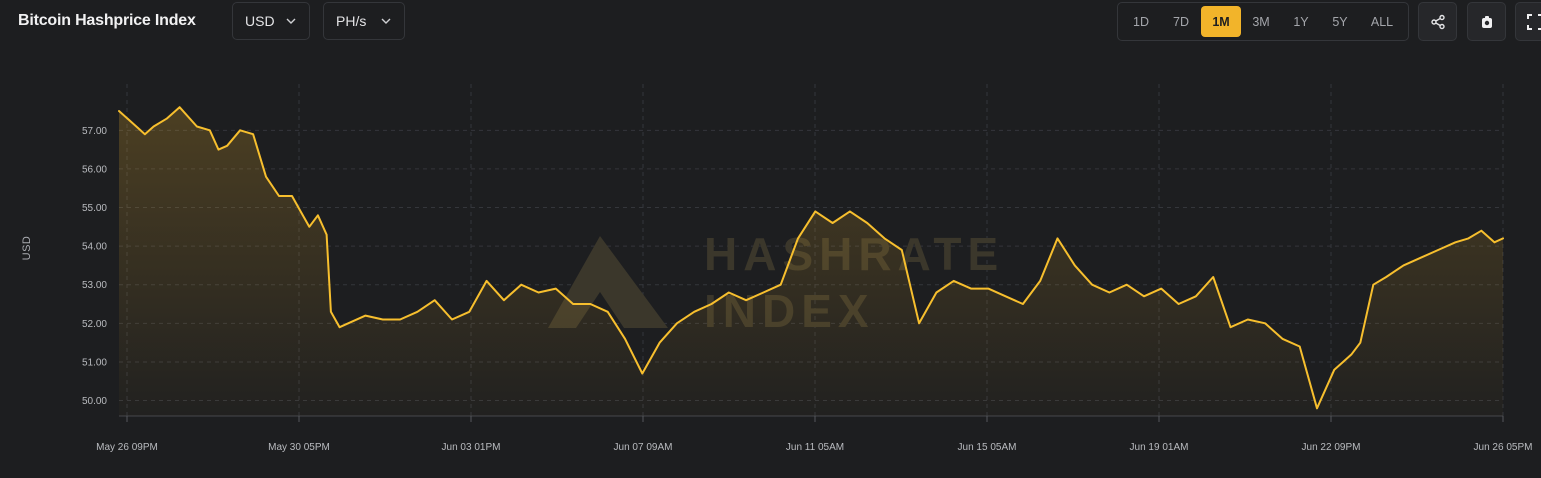 This screenshot has width=1541, height=478. Describe the element at coordinates (127, 447) in the screenshot. I see `x-tick-label: May 26 09PM` at that location.